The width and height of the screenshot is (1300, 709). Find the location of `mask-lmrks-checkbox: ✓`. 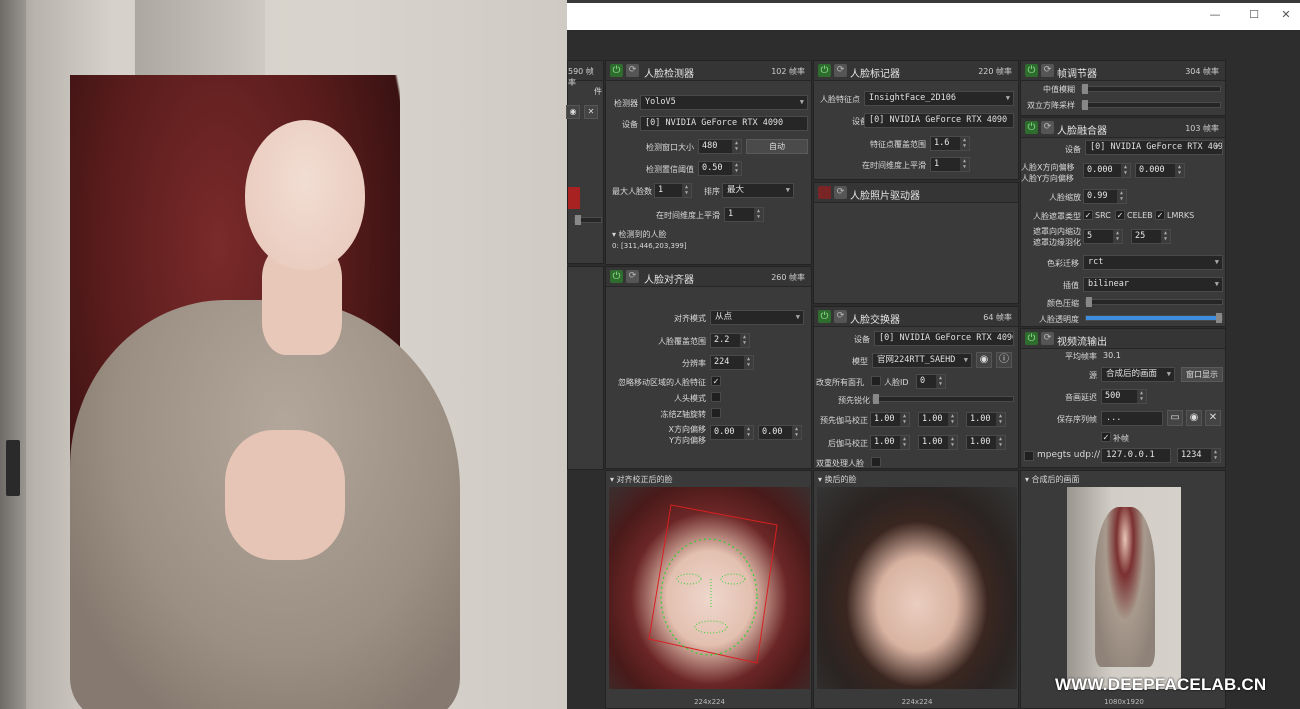

mask-lmrks-checkbox: ✓ is located at coordinates (1160, 215).